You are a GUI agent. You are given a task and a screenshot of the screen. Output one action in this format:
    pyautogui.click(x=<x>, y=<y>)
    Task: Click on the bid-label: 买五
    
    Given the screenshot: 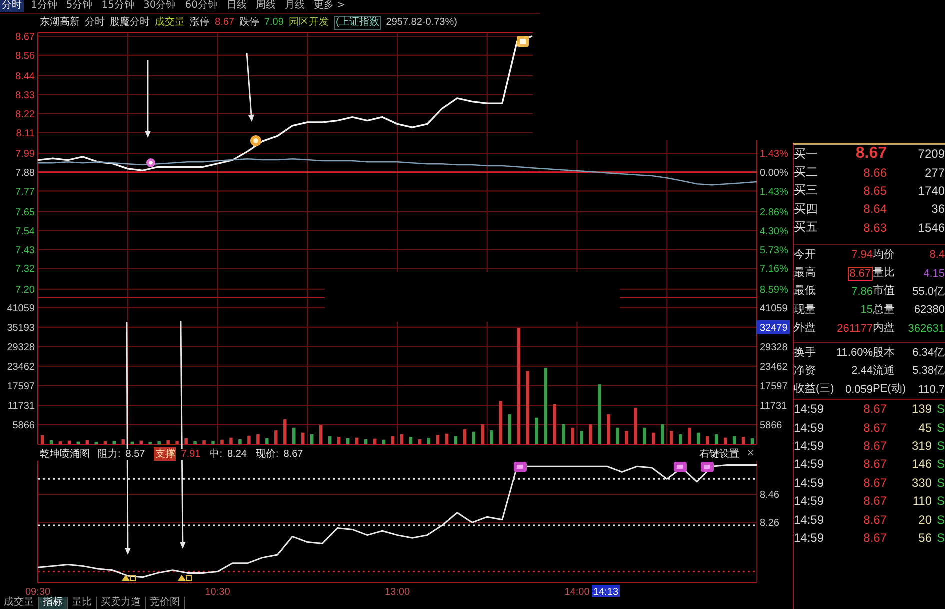 What is the action you would take?
    pyautogui.click(x=806, y=227)
    